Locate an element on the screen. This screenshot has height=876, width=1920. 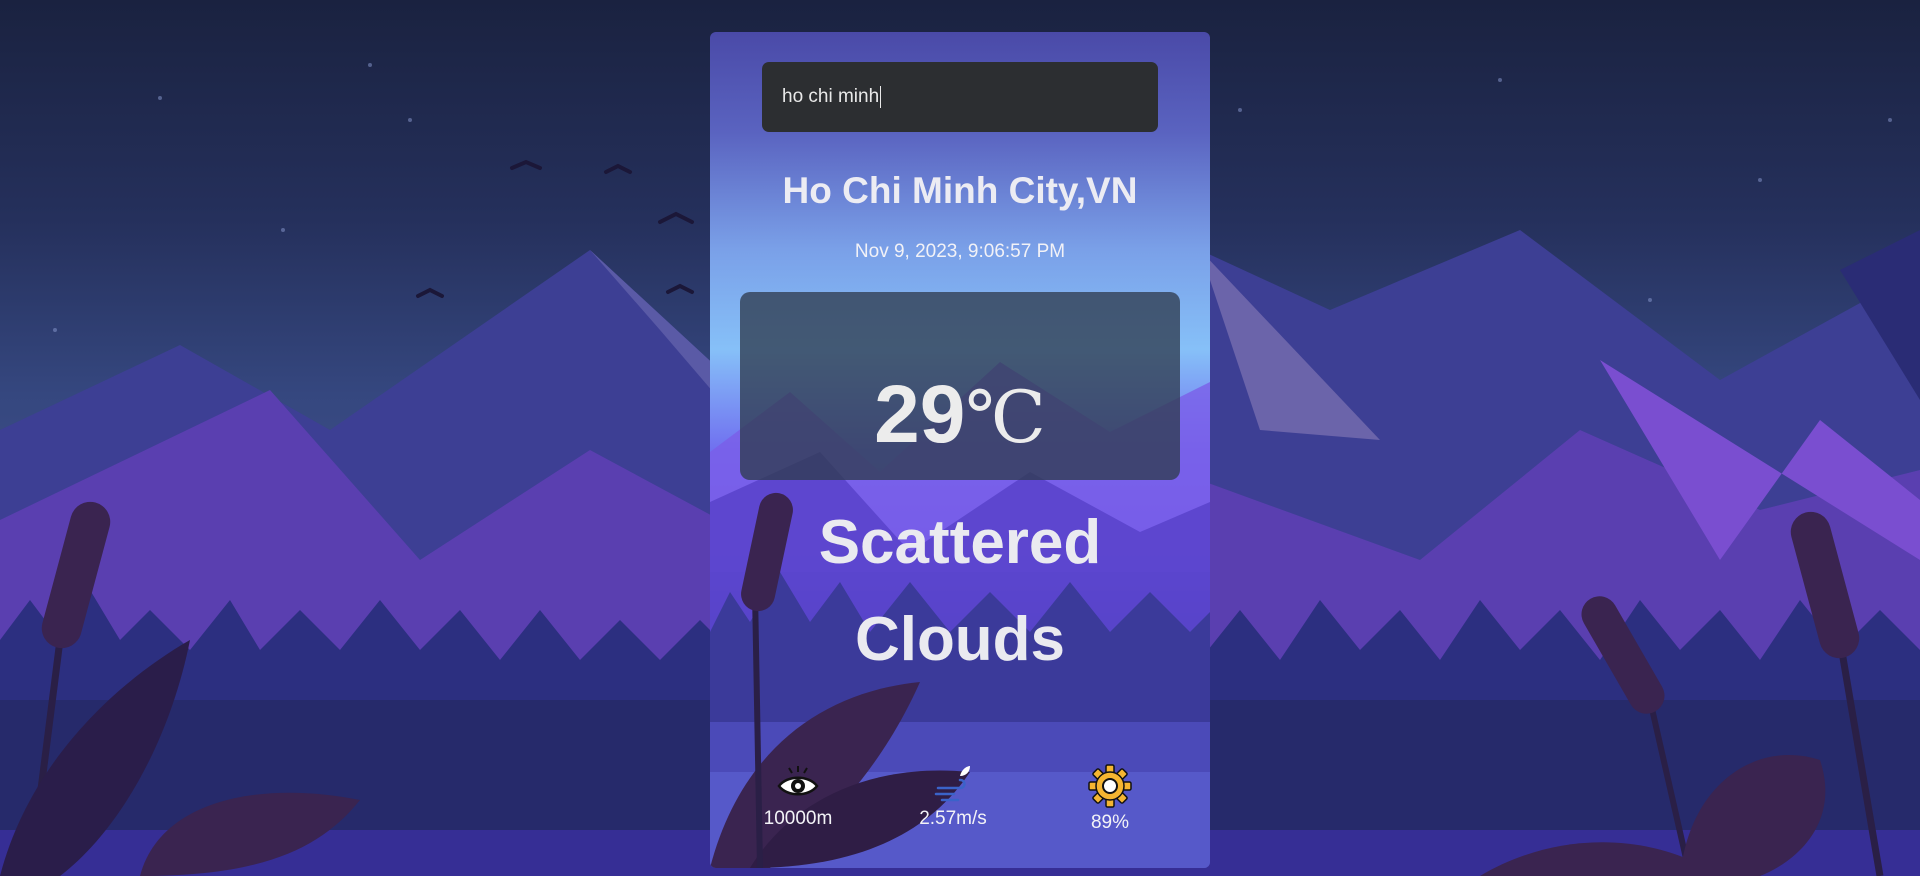
temperature-unit: ℃ is located at coordinates (1005, 417).